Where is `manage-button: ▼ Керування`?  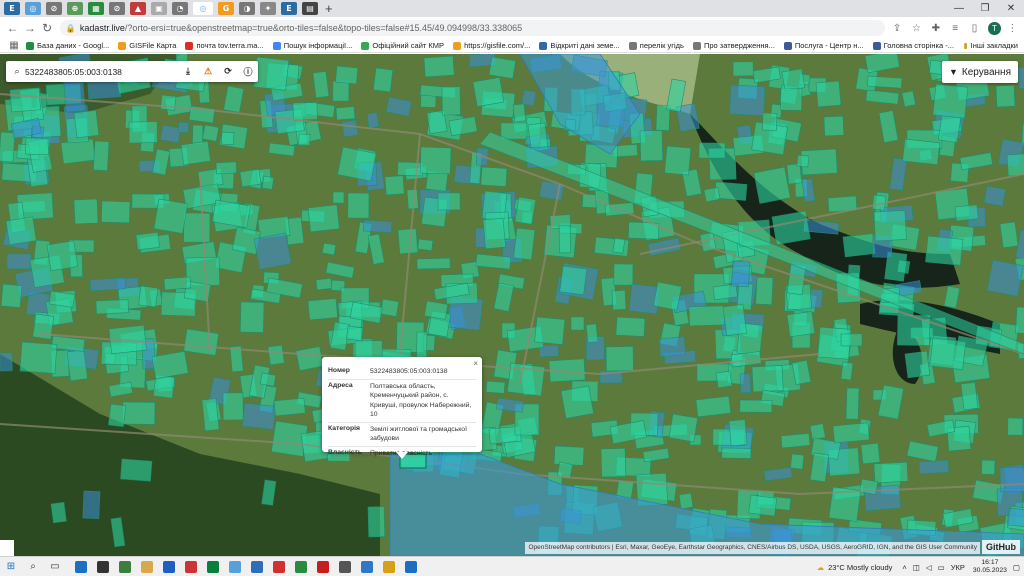
manage-button: ▼ Керування is located at coordinates (980, 72).